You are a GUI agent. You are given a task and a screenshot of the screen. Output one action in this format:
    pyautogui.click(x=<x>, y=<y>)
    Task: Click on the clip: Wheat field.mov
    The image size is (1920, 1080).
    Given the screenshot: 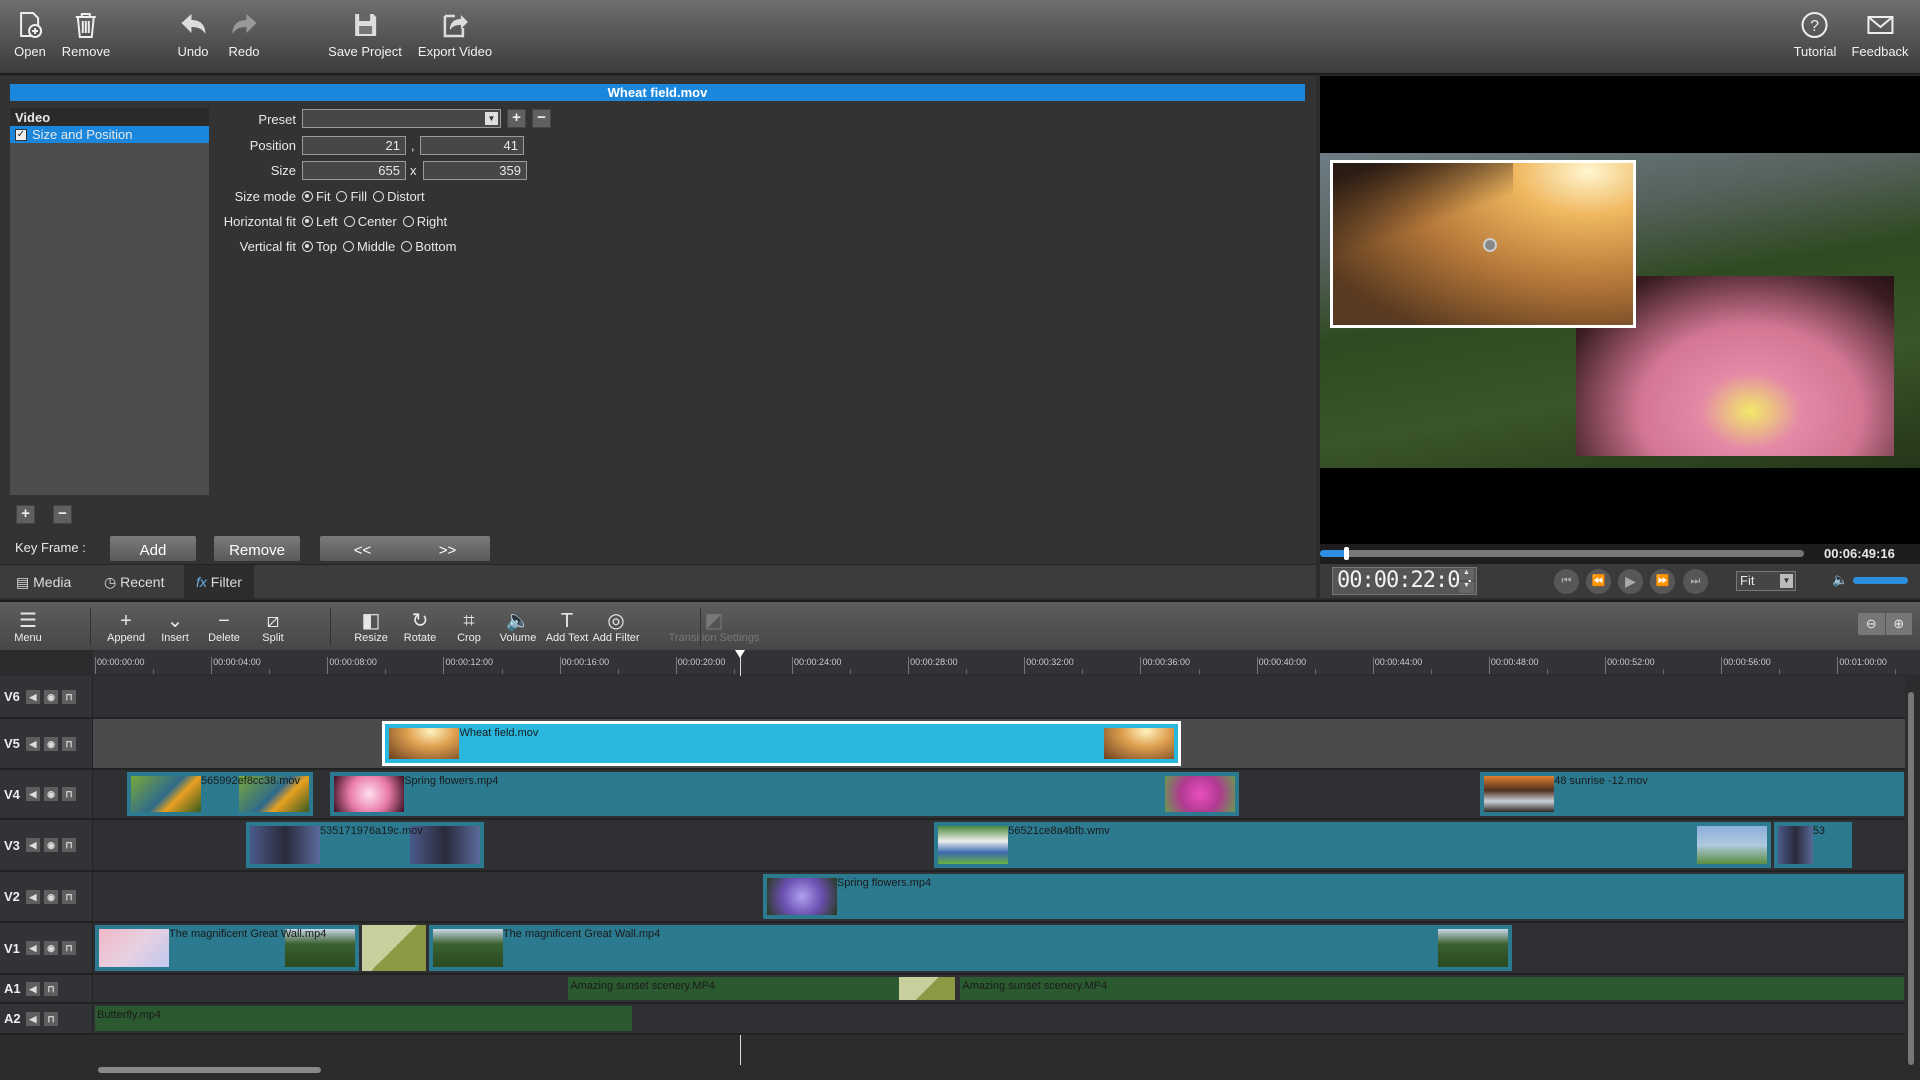 What is the action you would take?
    pyautogui.click(x=782, y=743)
    